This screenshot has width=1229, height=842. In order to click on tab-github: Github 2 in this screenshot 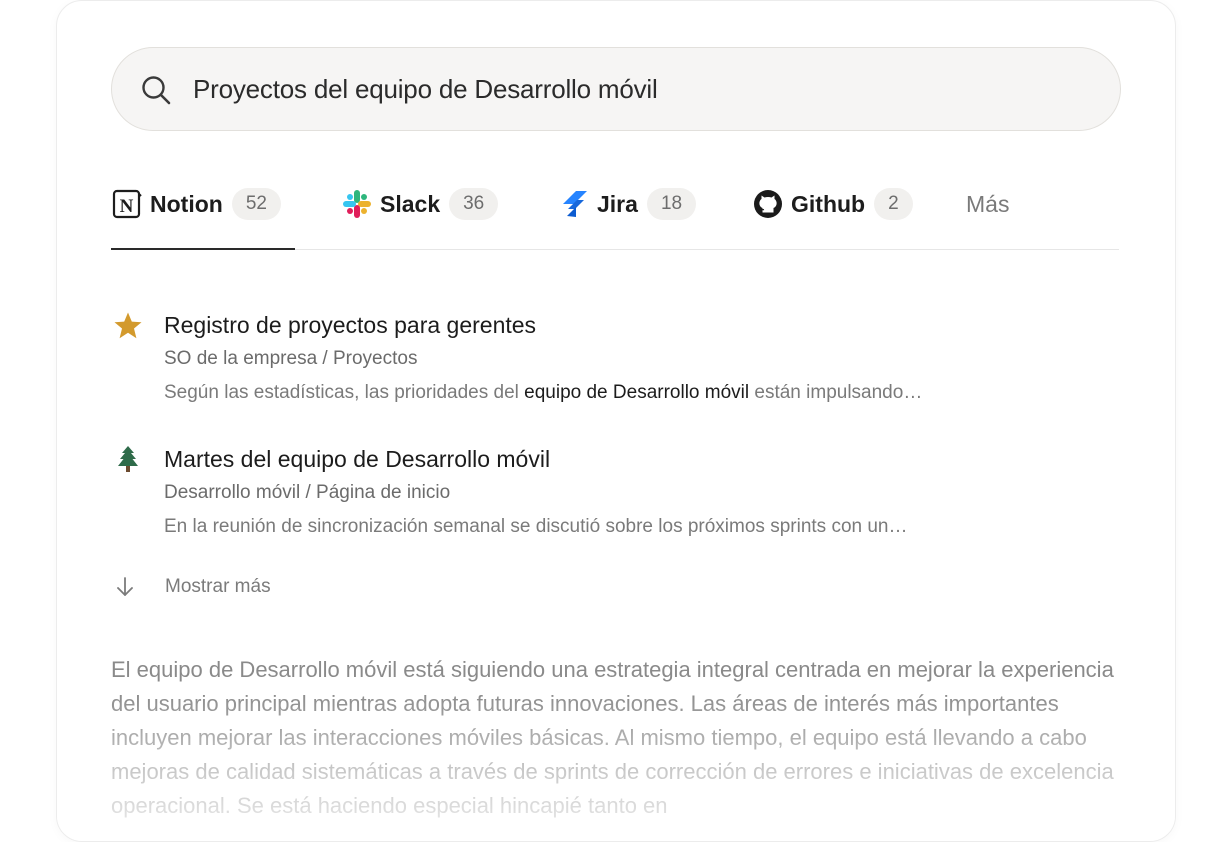, I will do `click(832, 204)`.